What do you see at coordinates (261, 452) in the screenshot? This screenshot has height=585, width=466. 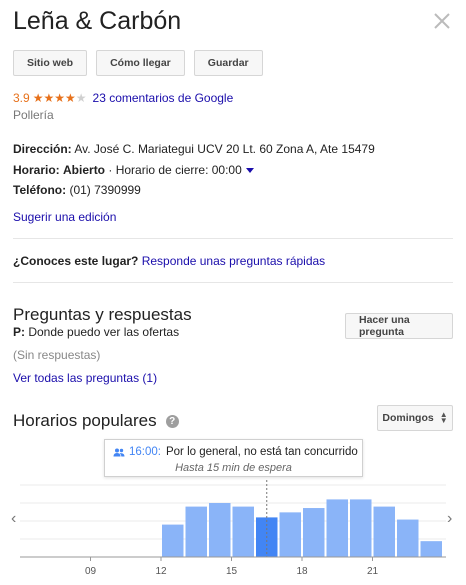 I see `tooltip-text: Por lo general, no está tan concurrido` at bounding box center [261, 452].